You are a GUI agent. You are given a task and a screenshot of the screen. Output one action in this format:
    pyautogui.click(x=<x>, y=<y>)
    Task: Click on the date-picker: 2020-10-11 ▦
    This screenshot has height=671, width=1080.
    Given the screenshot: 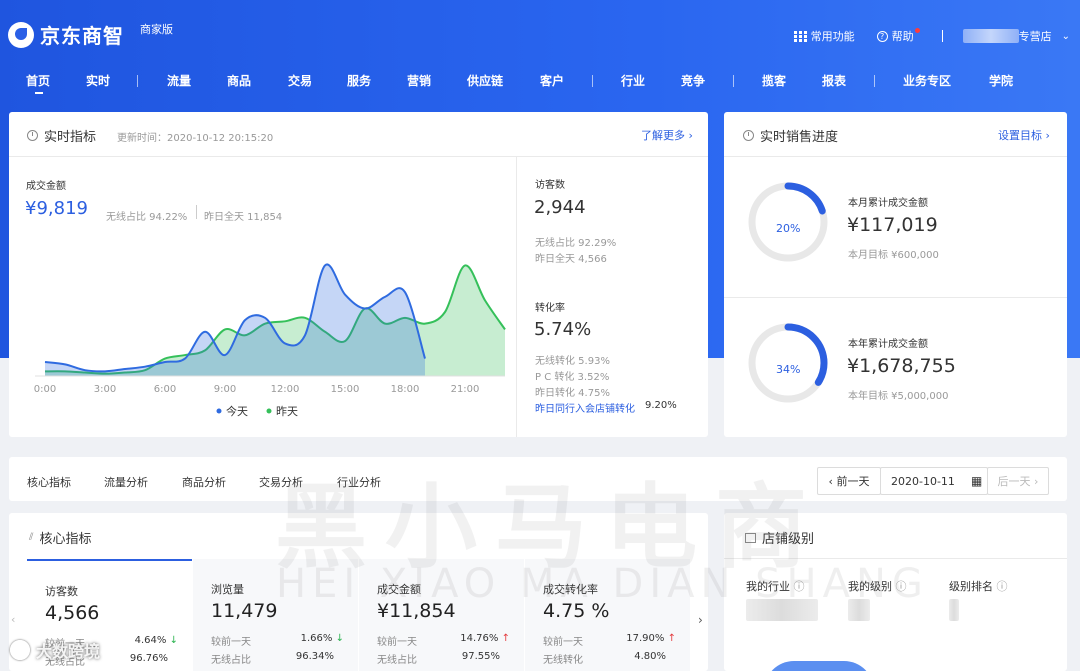 What is the action you would take?
    pyautogui.click(x=934, y=481)
    